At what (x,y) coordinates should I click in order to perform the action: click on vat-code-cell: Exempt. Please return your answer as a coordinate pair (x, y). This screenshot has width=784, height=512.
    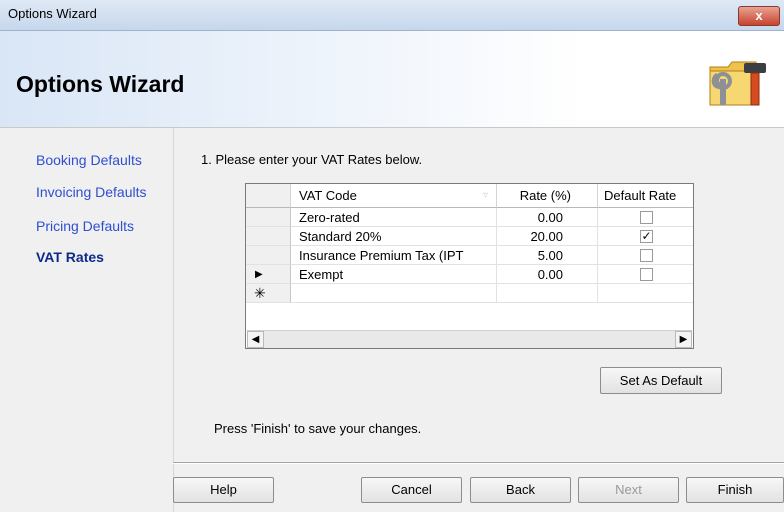
    Looking at the image, I should click on (394, 274).